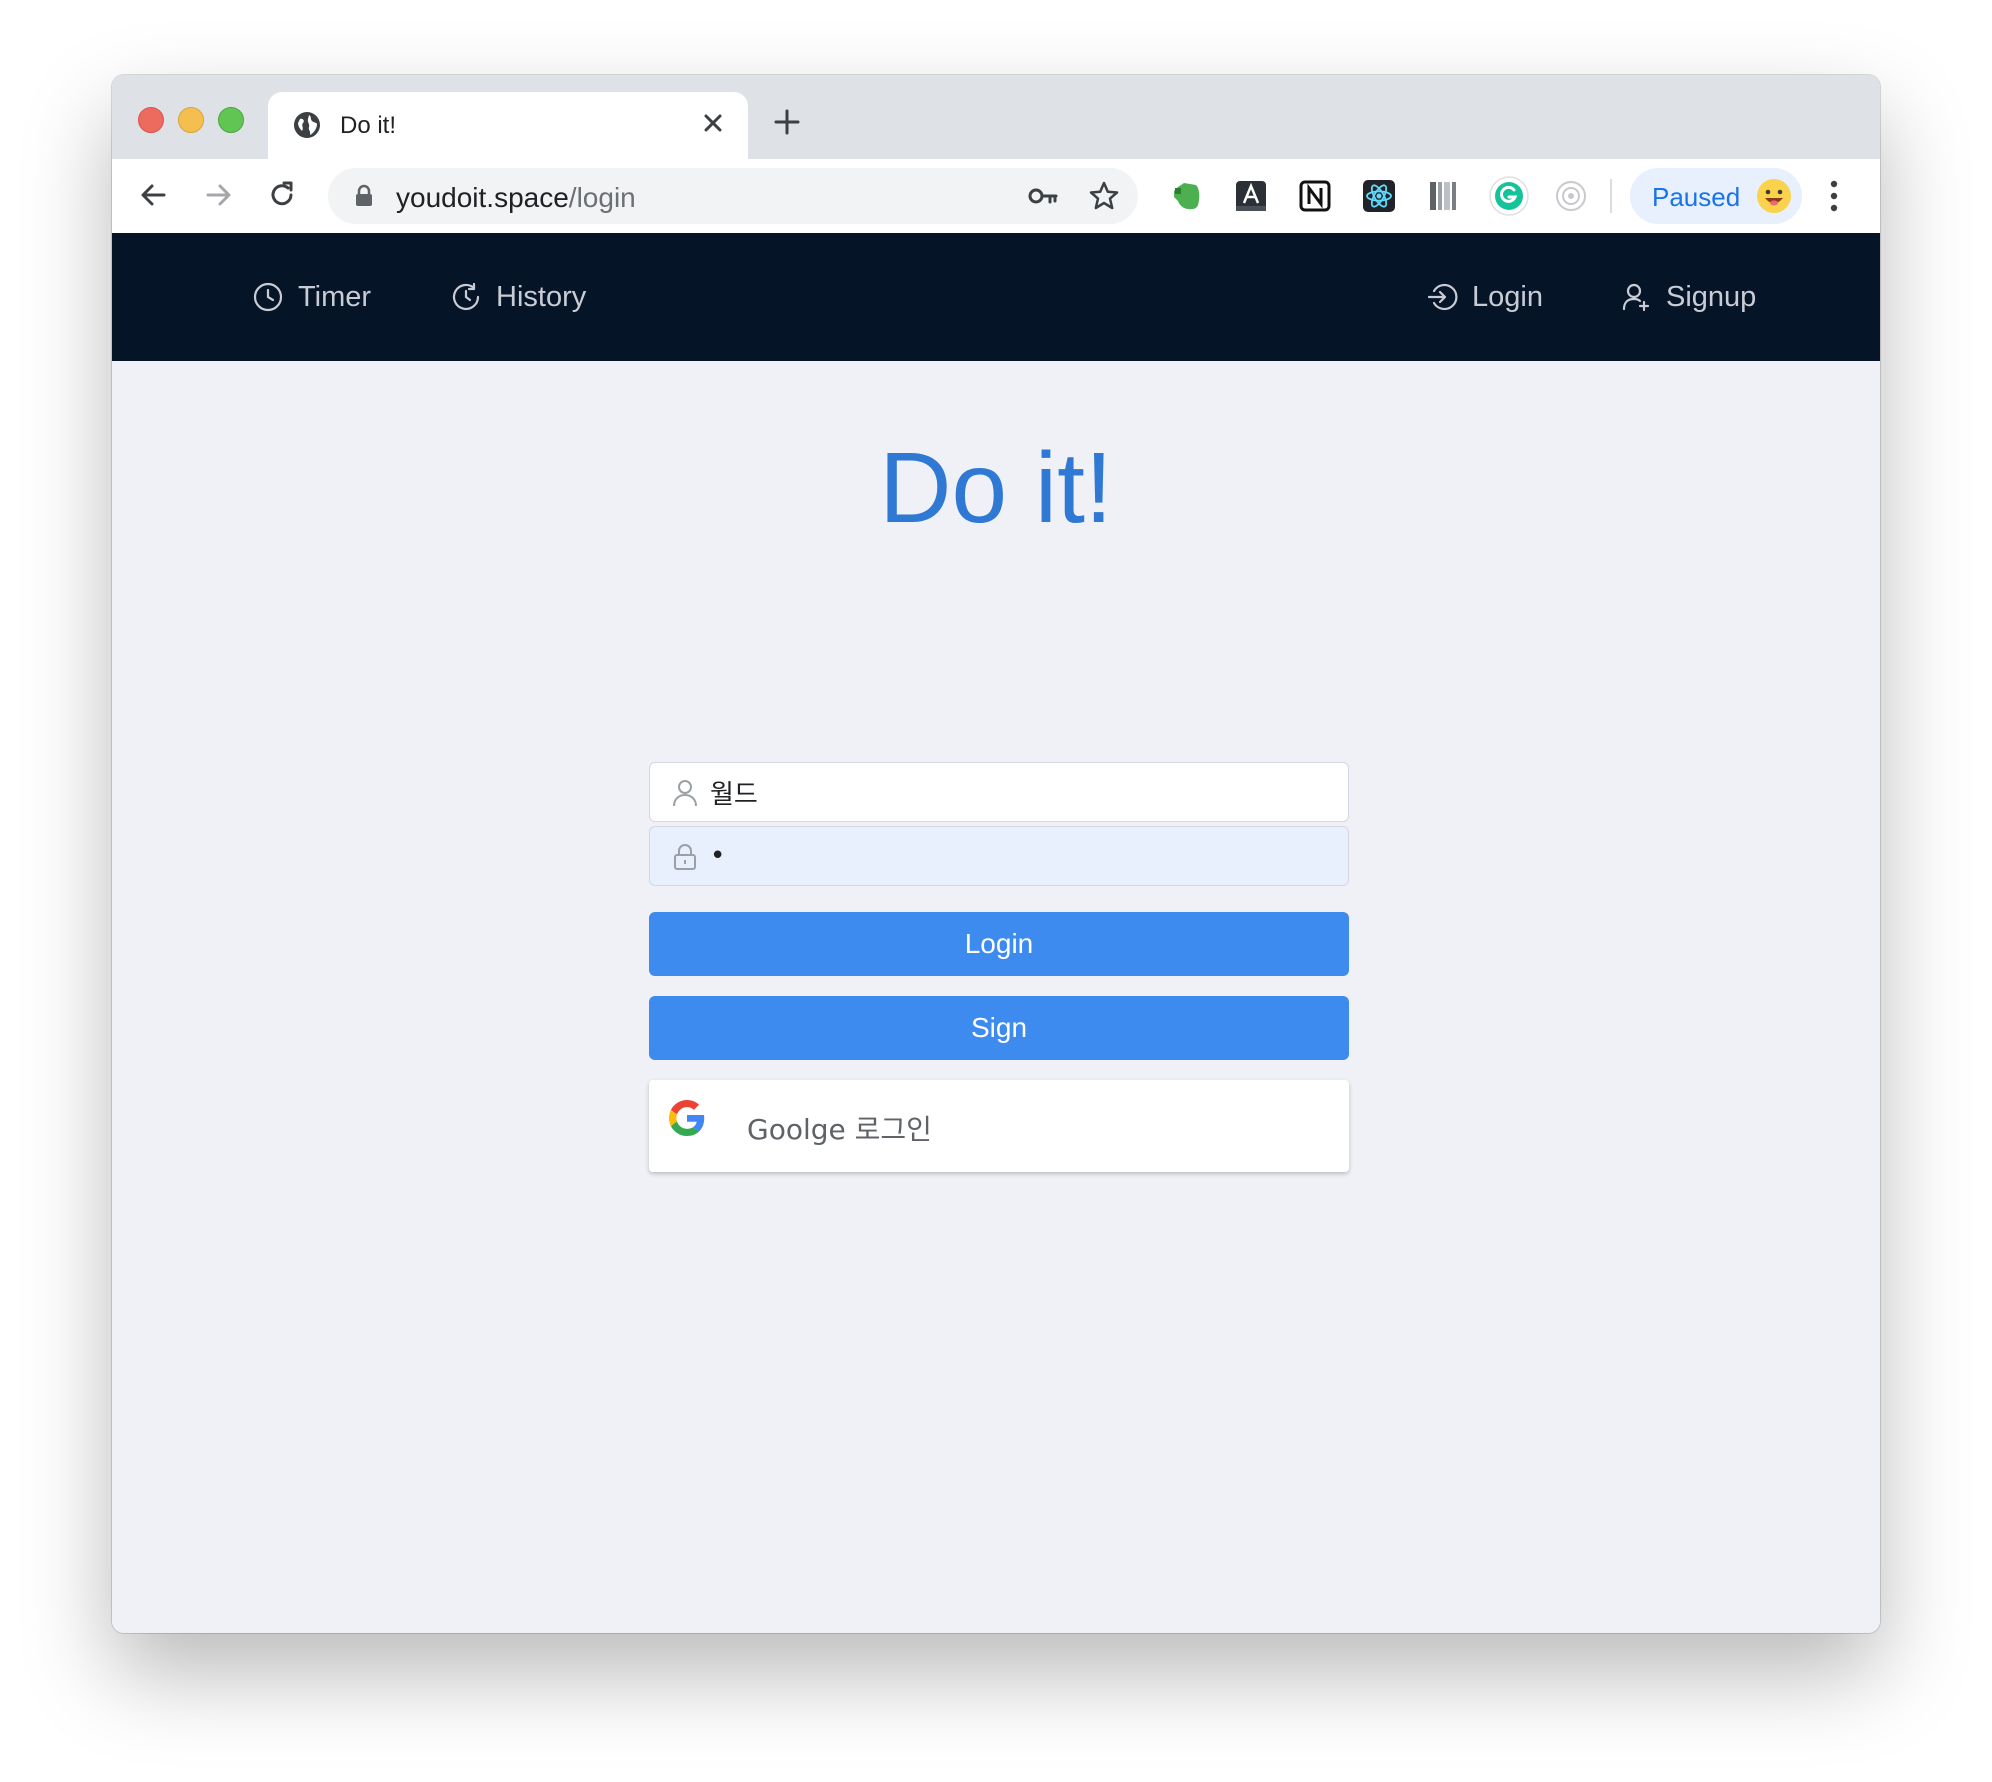 This screenshot has height=1782, width=1992. I want to click on forward-arrow-icon, so click(218, 195).